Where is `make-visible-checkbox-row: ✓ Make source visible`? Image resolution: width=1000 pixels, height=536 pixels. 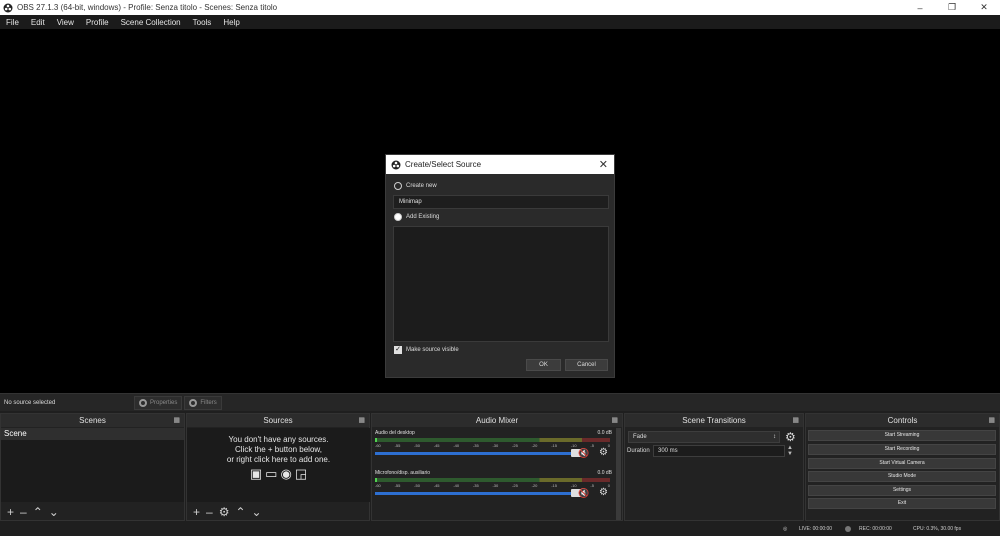
make-visible-checkbox-row: ✓ Make source visible is located at coordinates (426, 350).